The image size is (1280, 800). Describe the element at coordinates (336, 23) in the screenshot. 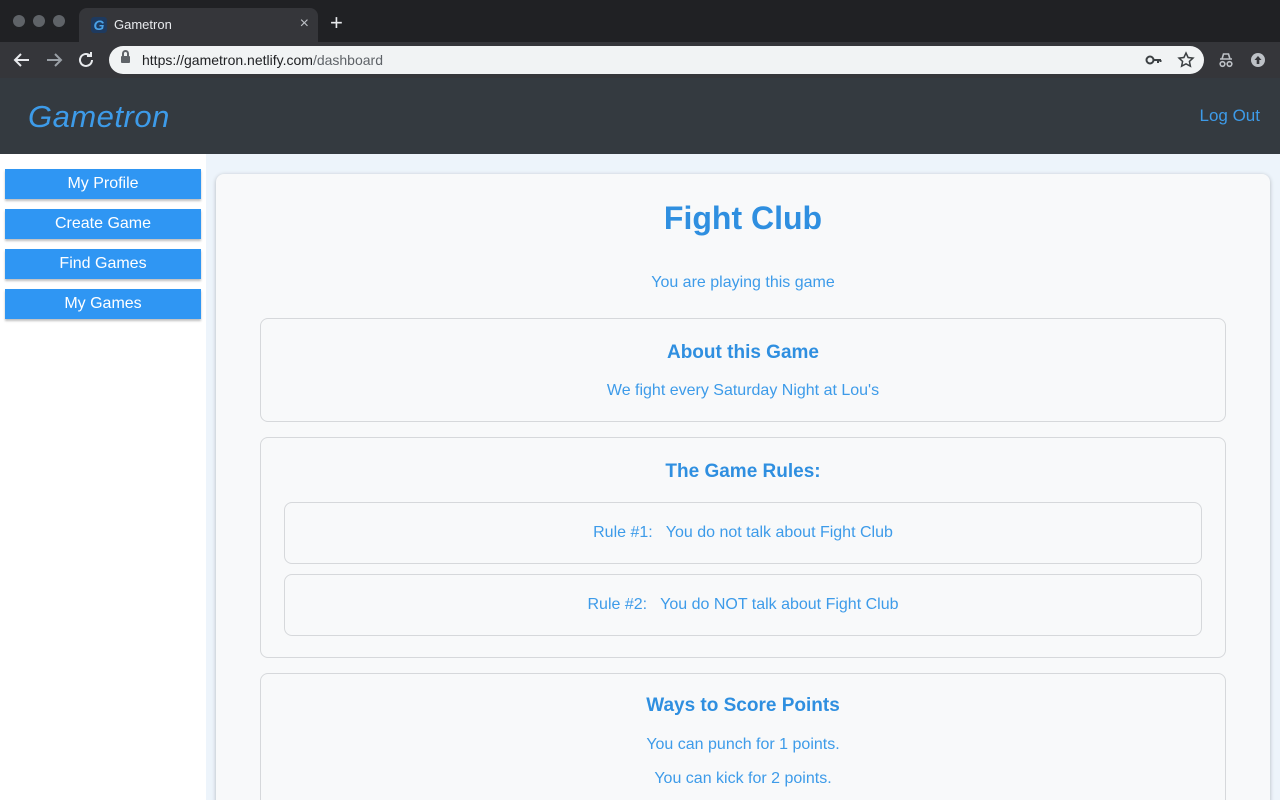

I see `new-tab-icon: +` at that location.